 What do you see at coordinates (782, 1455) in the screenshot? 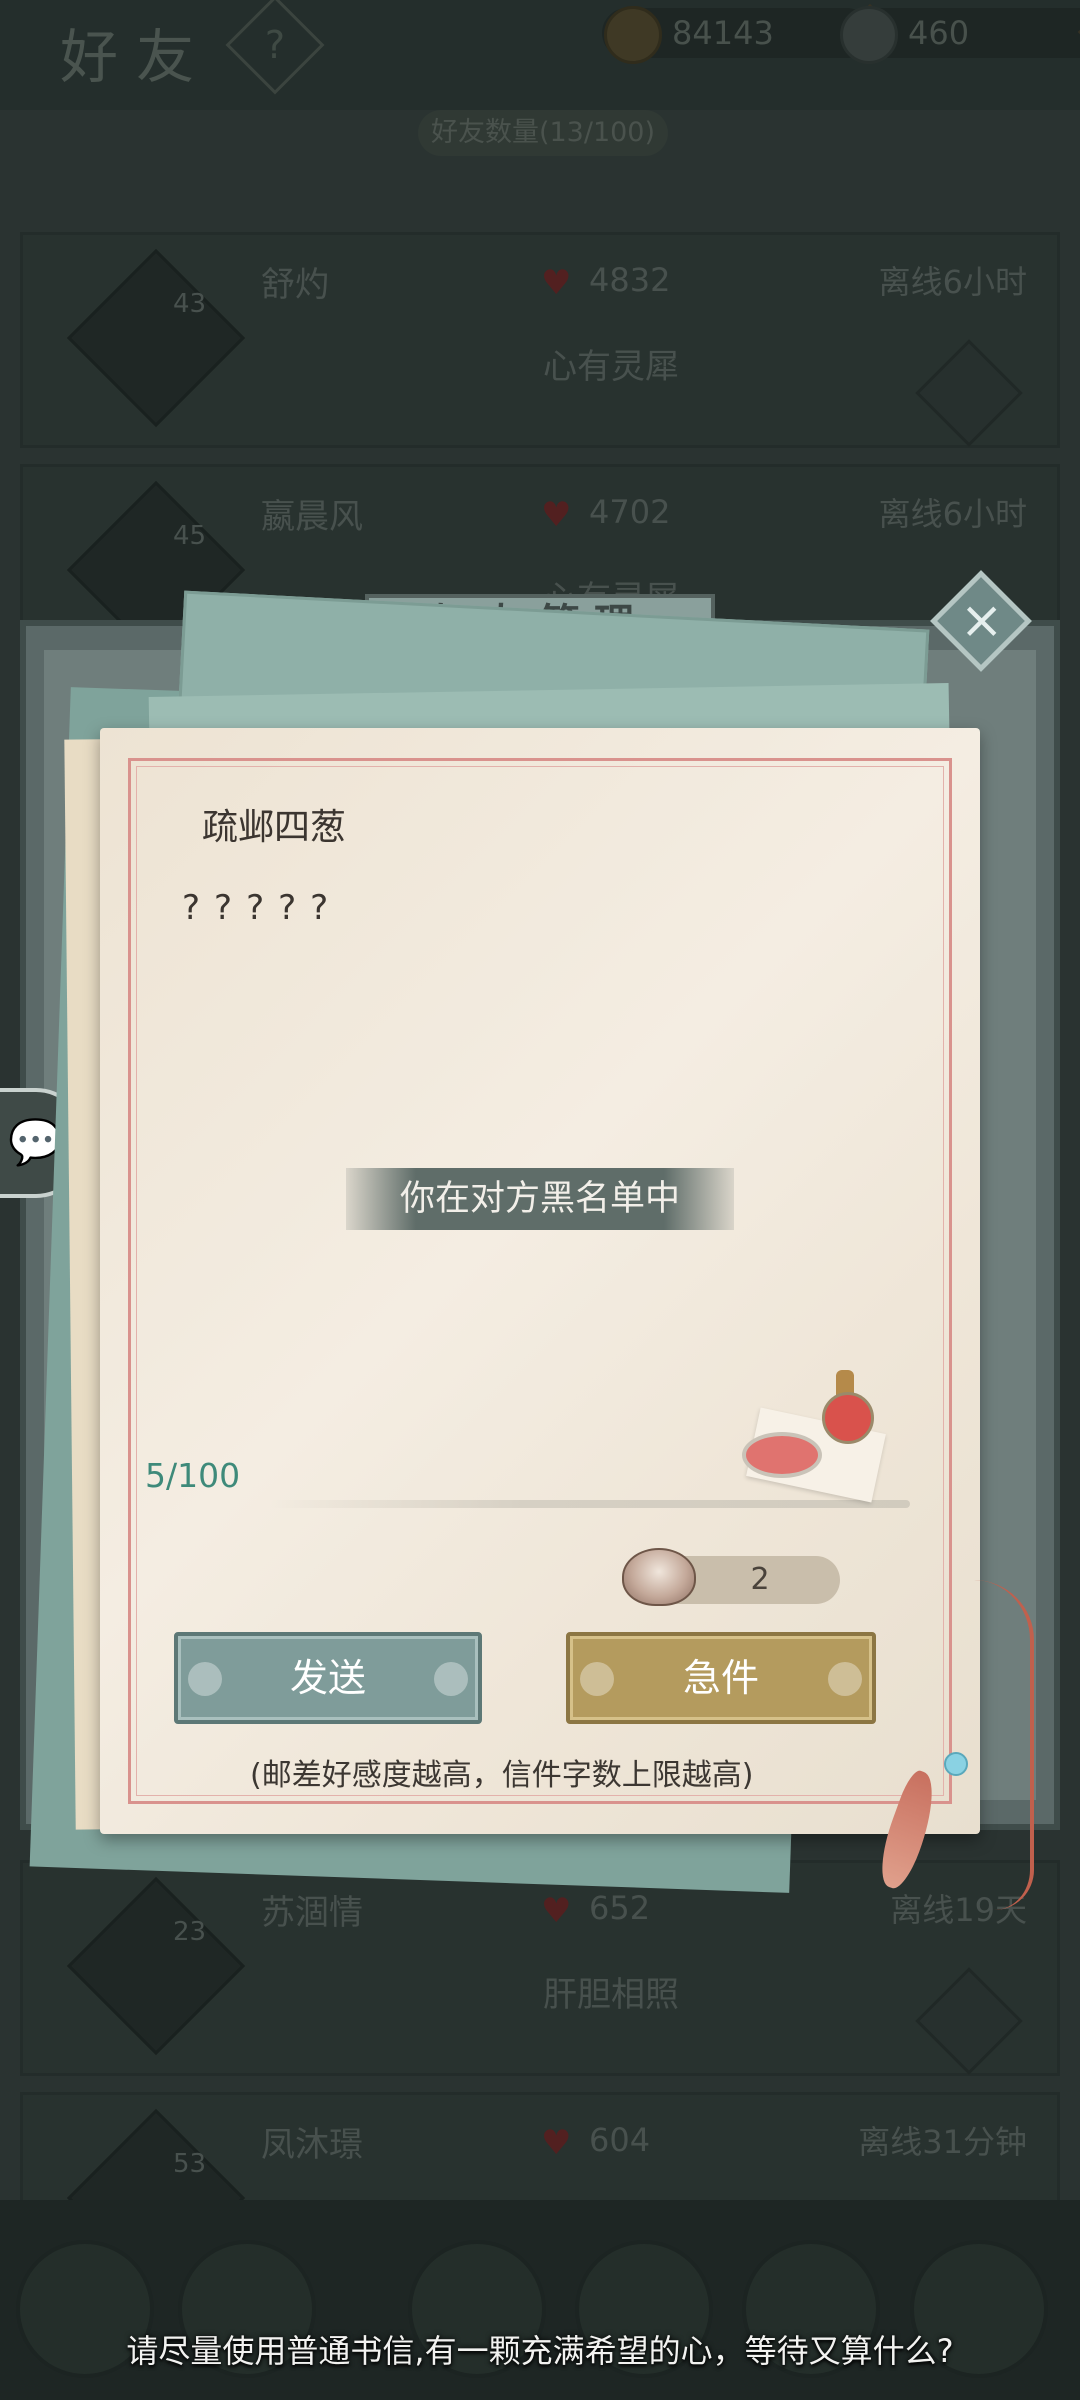
I see `ink-pad-icon` at bounding box center [782, 1455].